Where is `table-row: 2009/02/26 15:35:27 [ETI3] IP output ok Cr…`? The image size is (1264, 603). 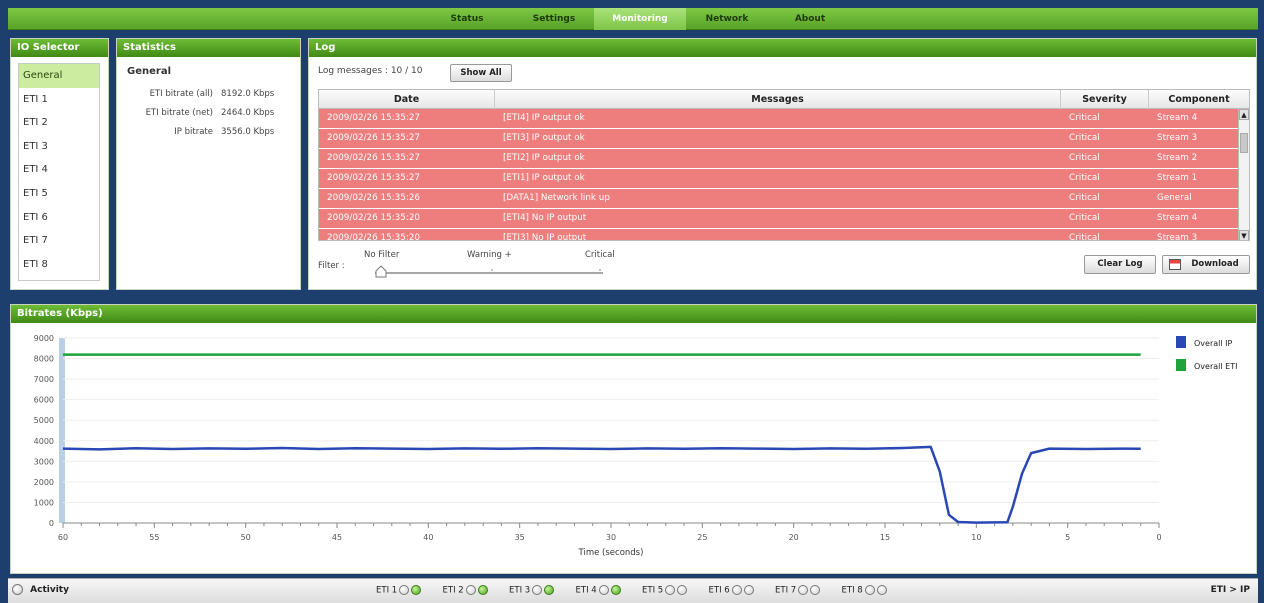 table-row: 2009/02/26 15:35:27 [ETI3] IP output ok Cr… is located at coordinates (784, 139).